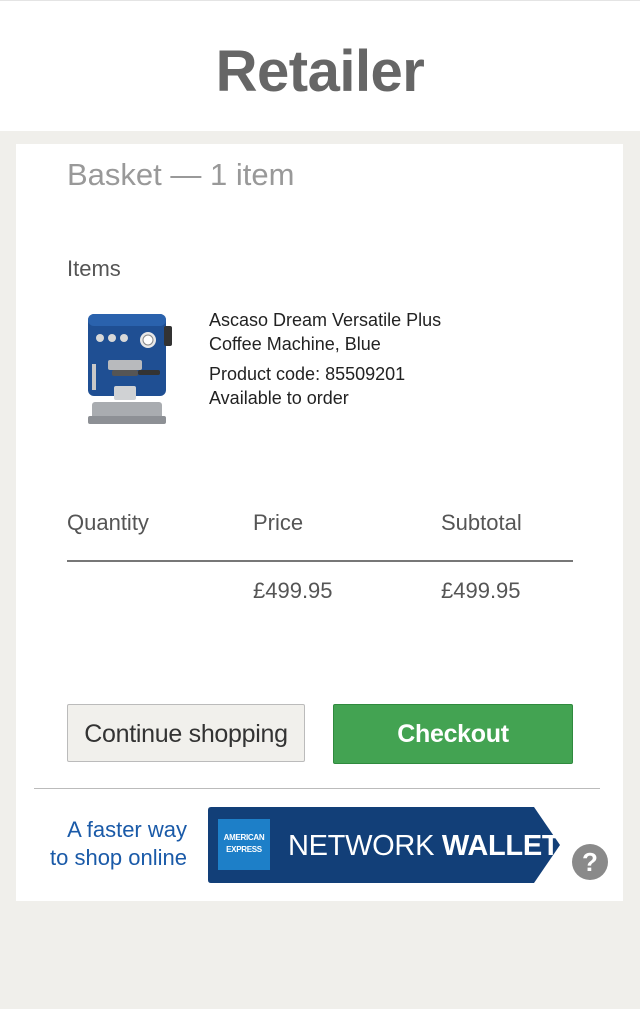 The height and width of the screenshot is (1009, 640). What do you see at coordinates (108, 522) in the screenshot?
I see `quantity-header: Quantity` at bounding box center [108, 522].